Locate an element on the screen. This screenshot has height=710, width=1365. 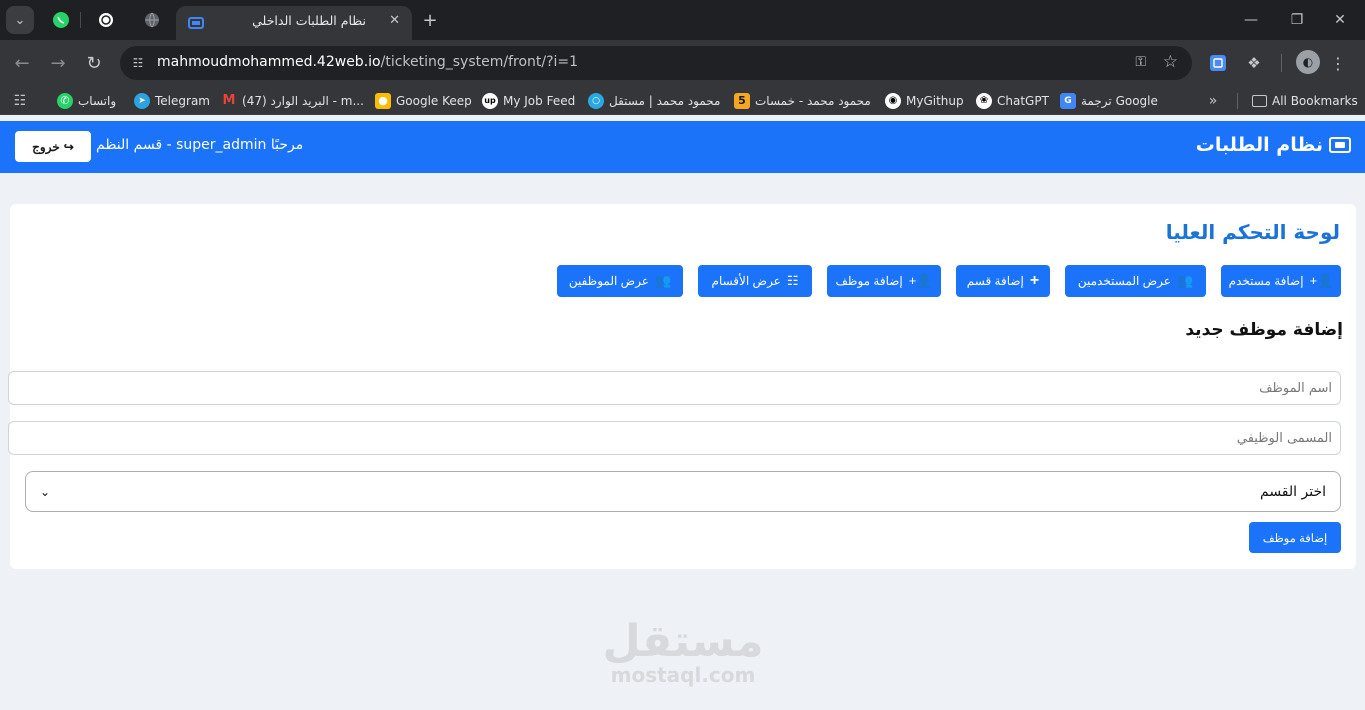
job-title-input is located at coordinates (674, 438).